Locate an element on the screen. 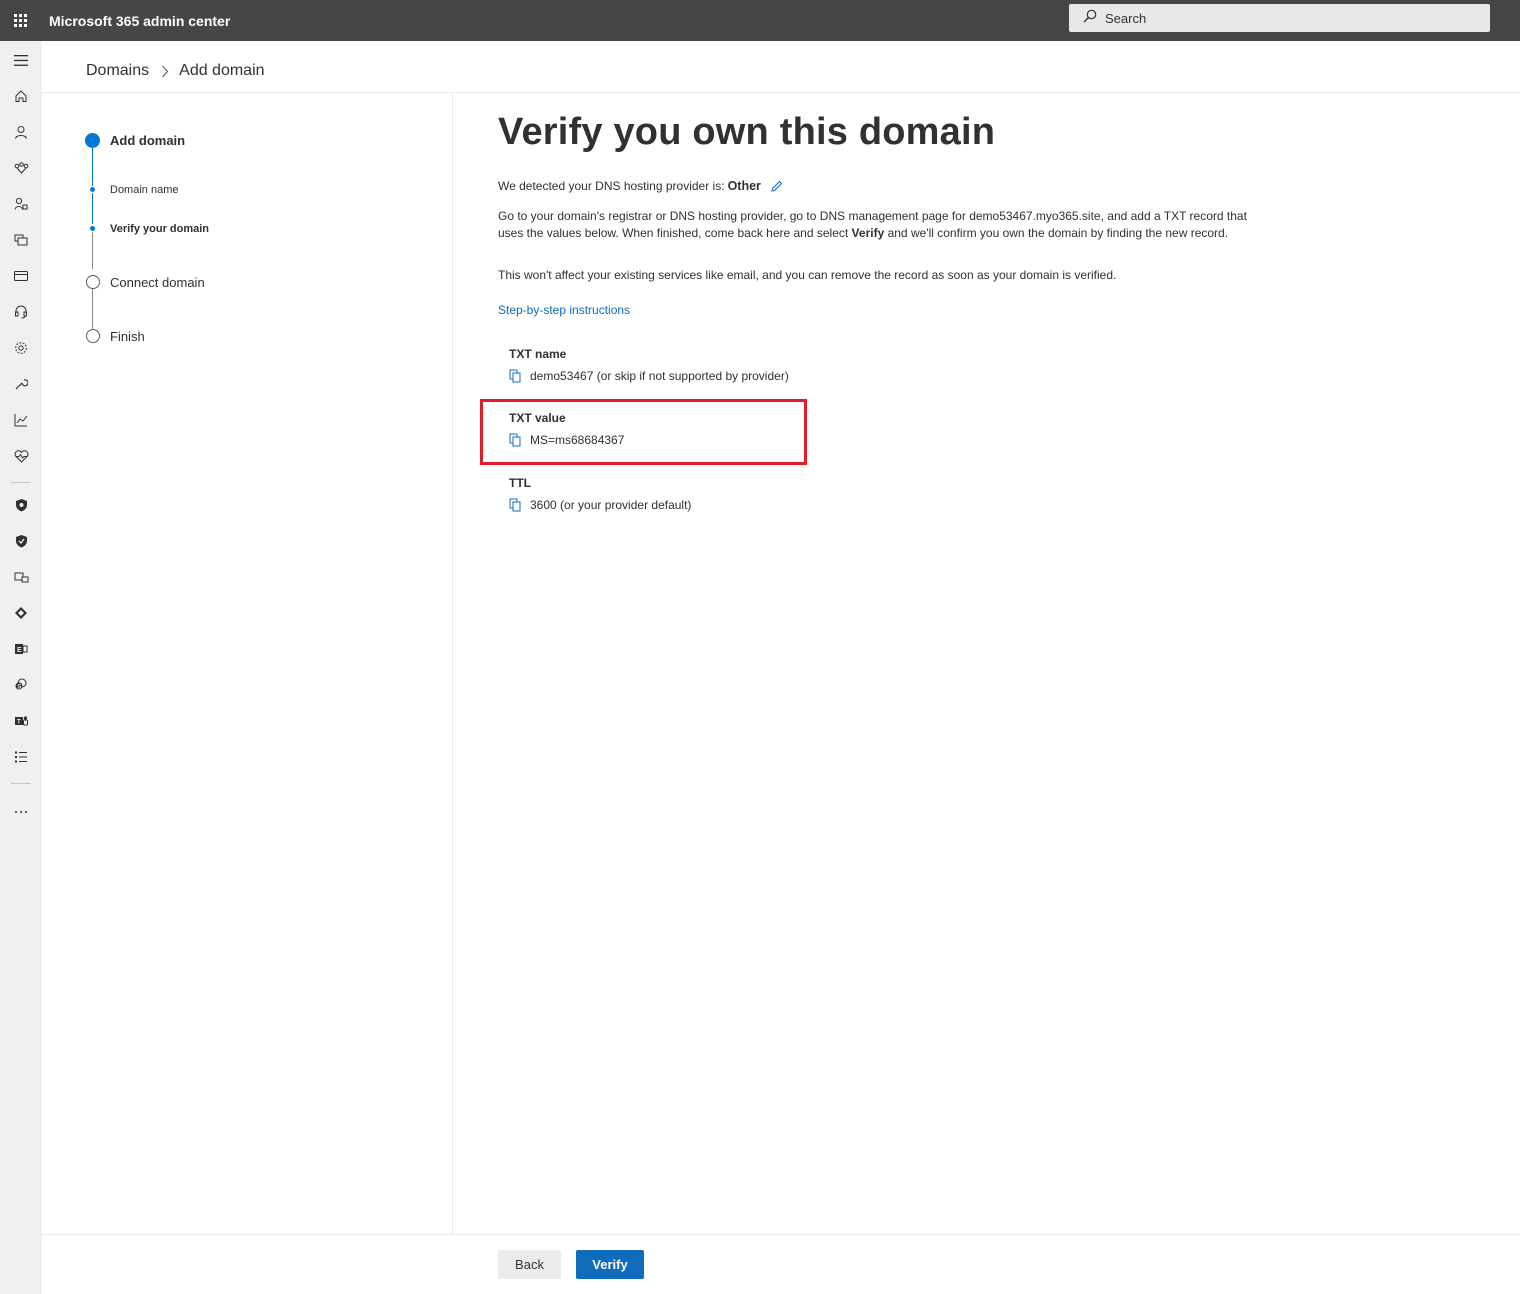 The height and width of the screenshot is (1294, 1520). svg-text: T is located at coordinates (19, 723).